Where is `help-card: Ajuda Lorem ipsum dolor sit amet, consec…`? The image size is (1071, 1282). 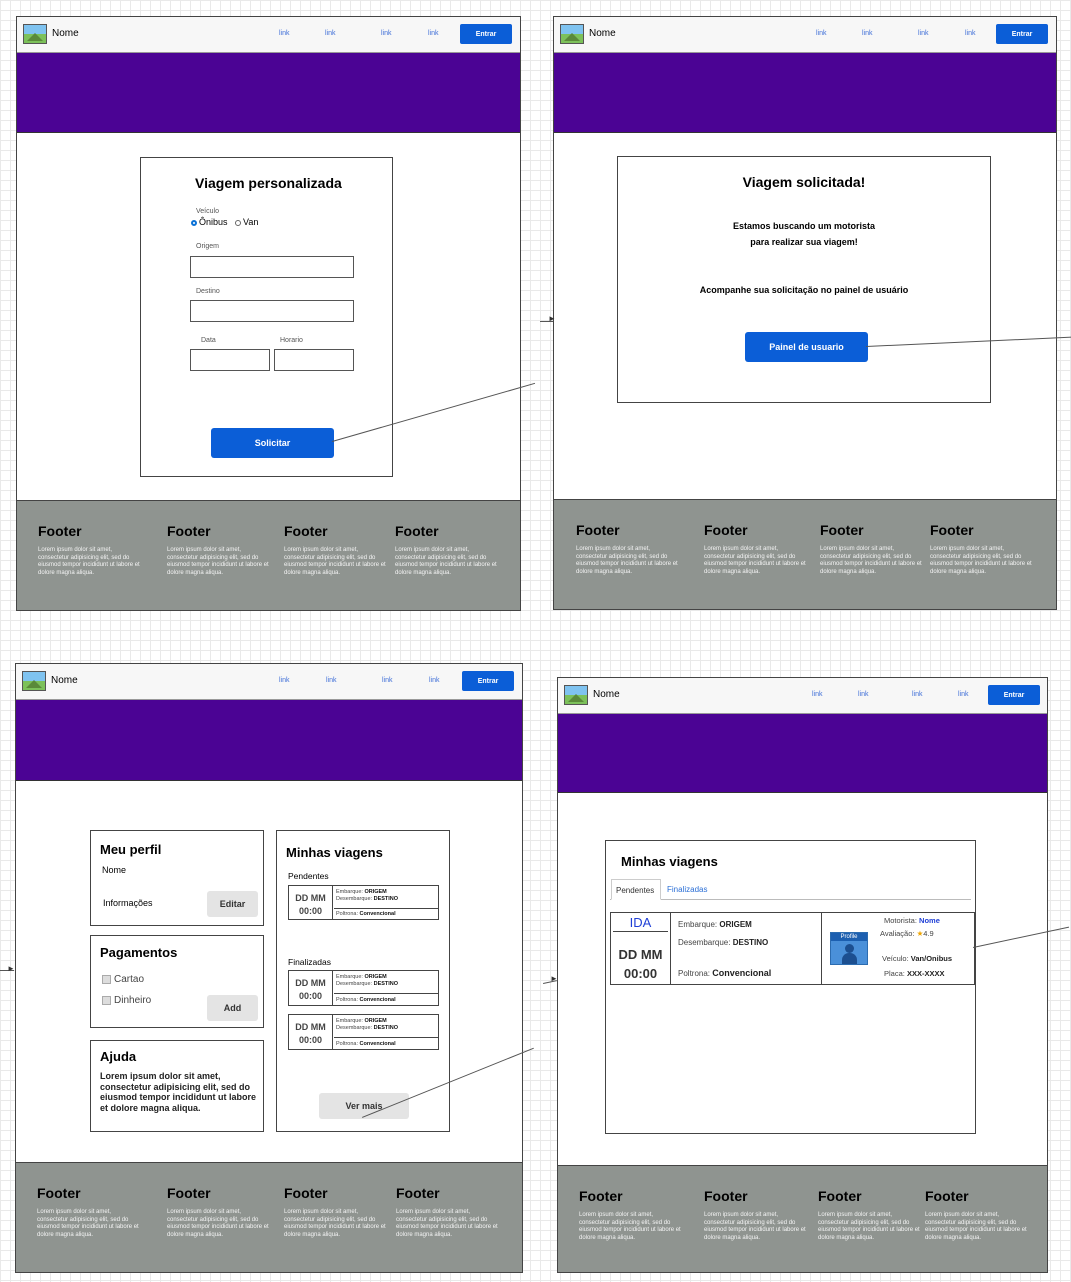 help-card: Ajuda Lorem ipsum dolor sit amet, consec… is located at coordinates (177, 1086).